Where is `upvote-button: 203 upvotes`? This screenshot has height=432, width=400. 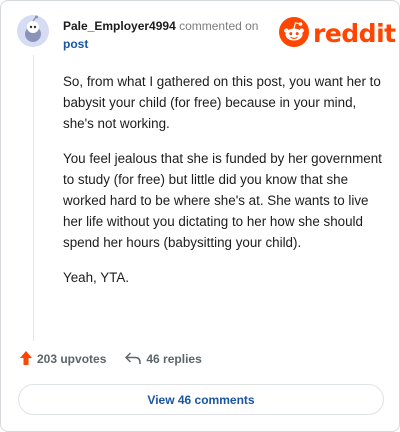
upvote-button: 203 upvotes is located at coordinates (62, 359).